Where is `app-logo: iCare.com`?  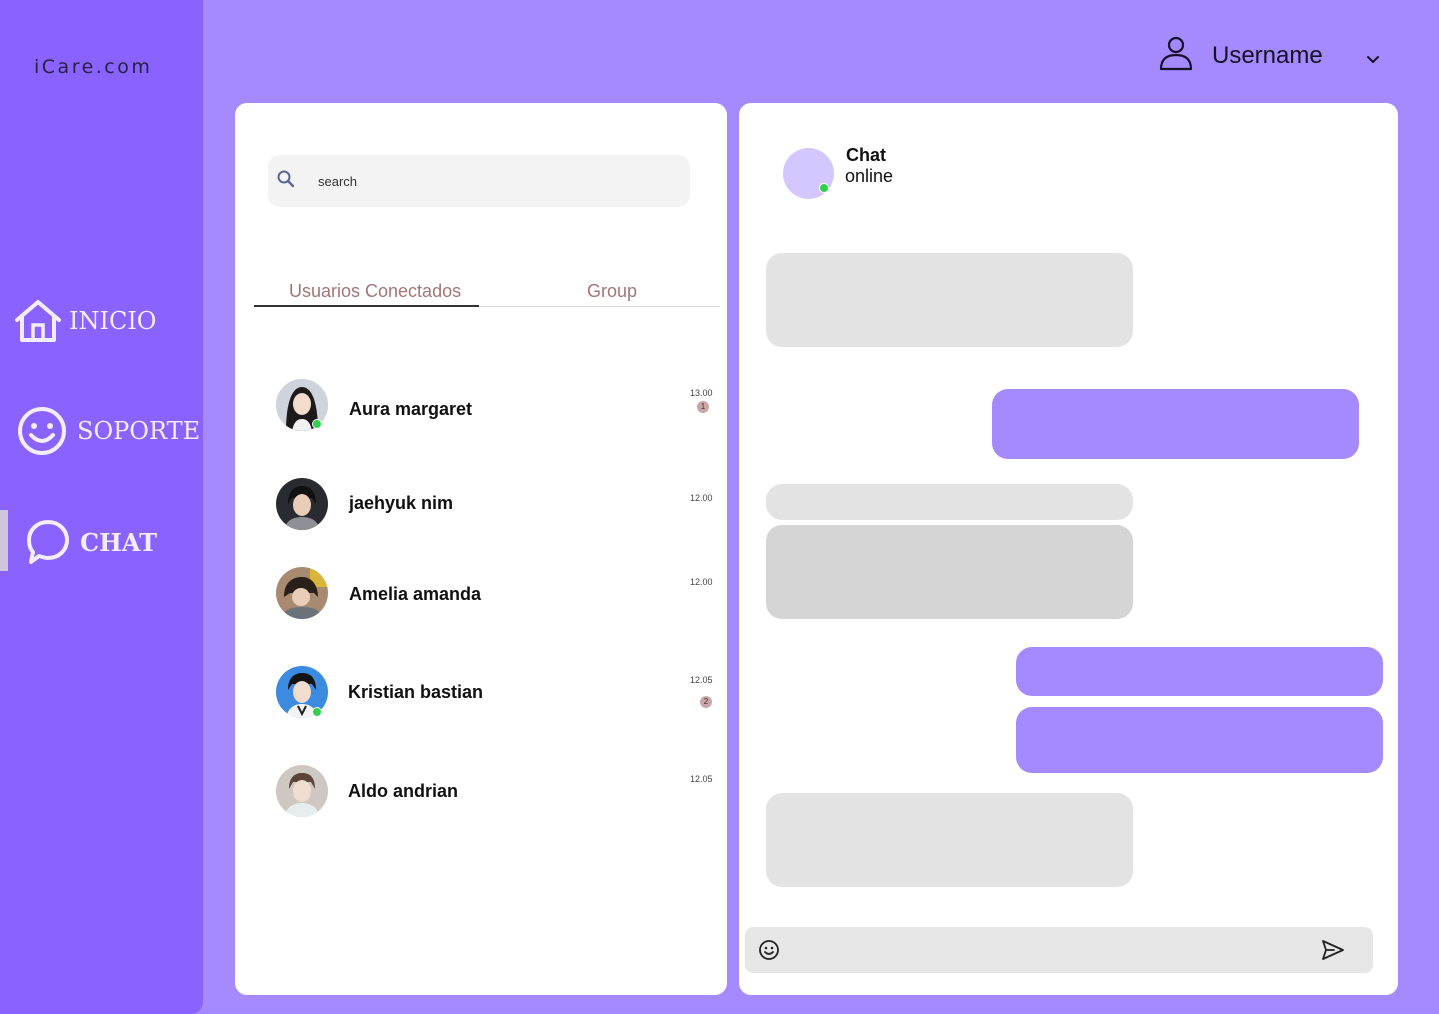
app-logo: iCare.com is located at coordinates (93, 67).